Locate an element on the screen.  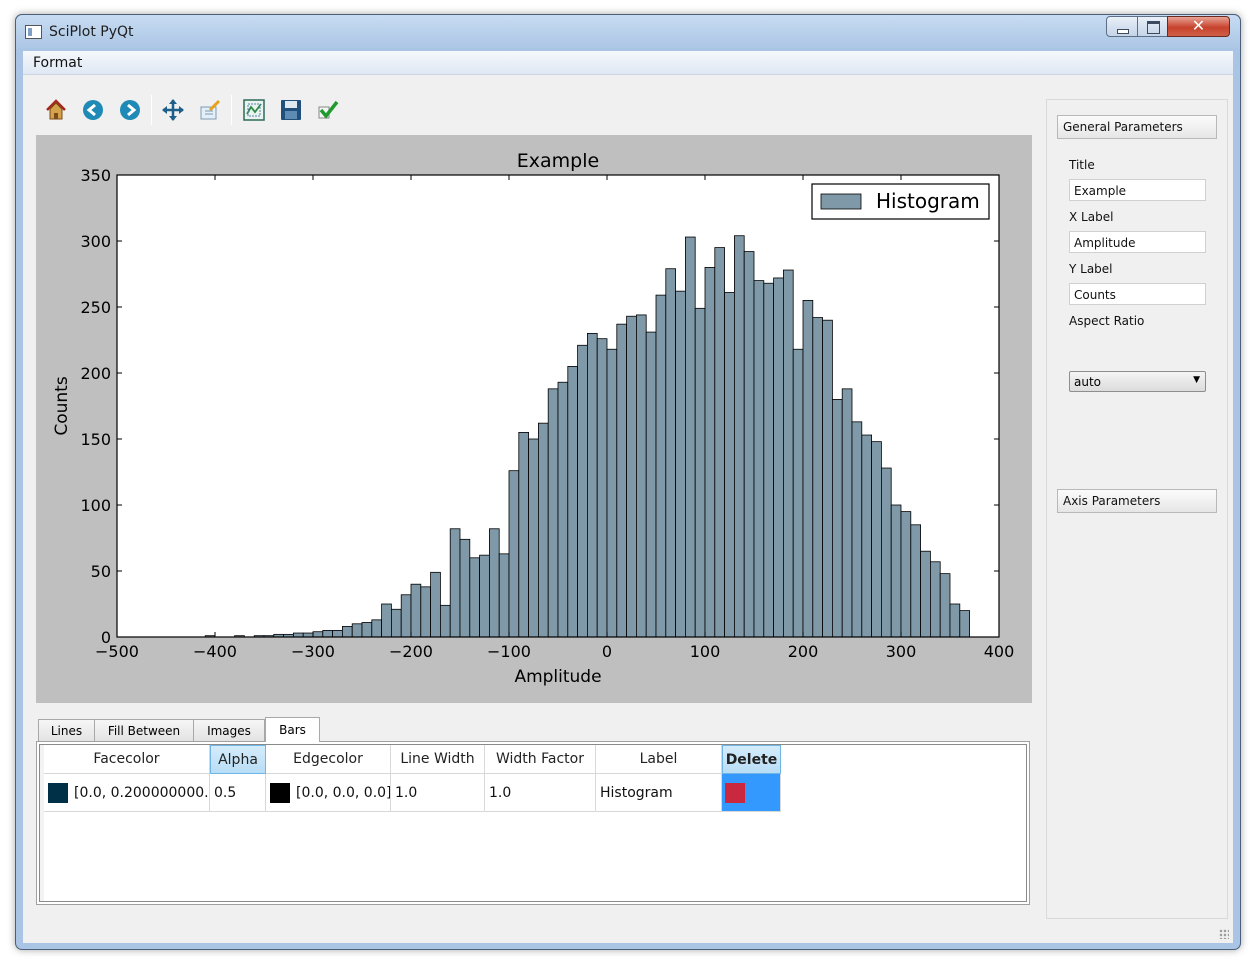
delete-swatch is located at coordinates (735, 792).